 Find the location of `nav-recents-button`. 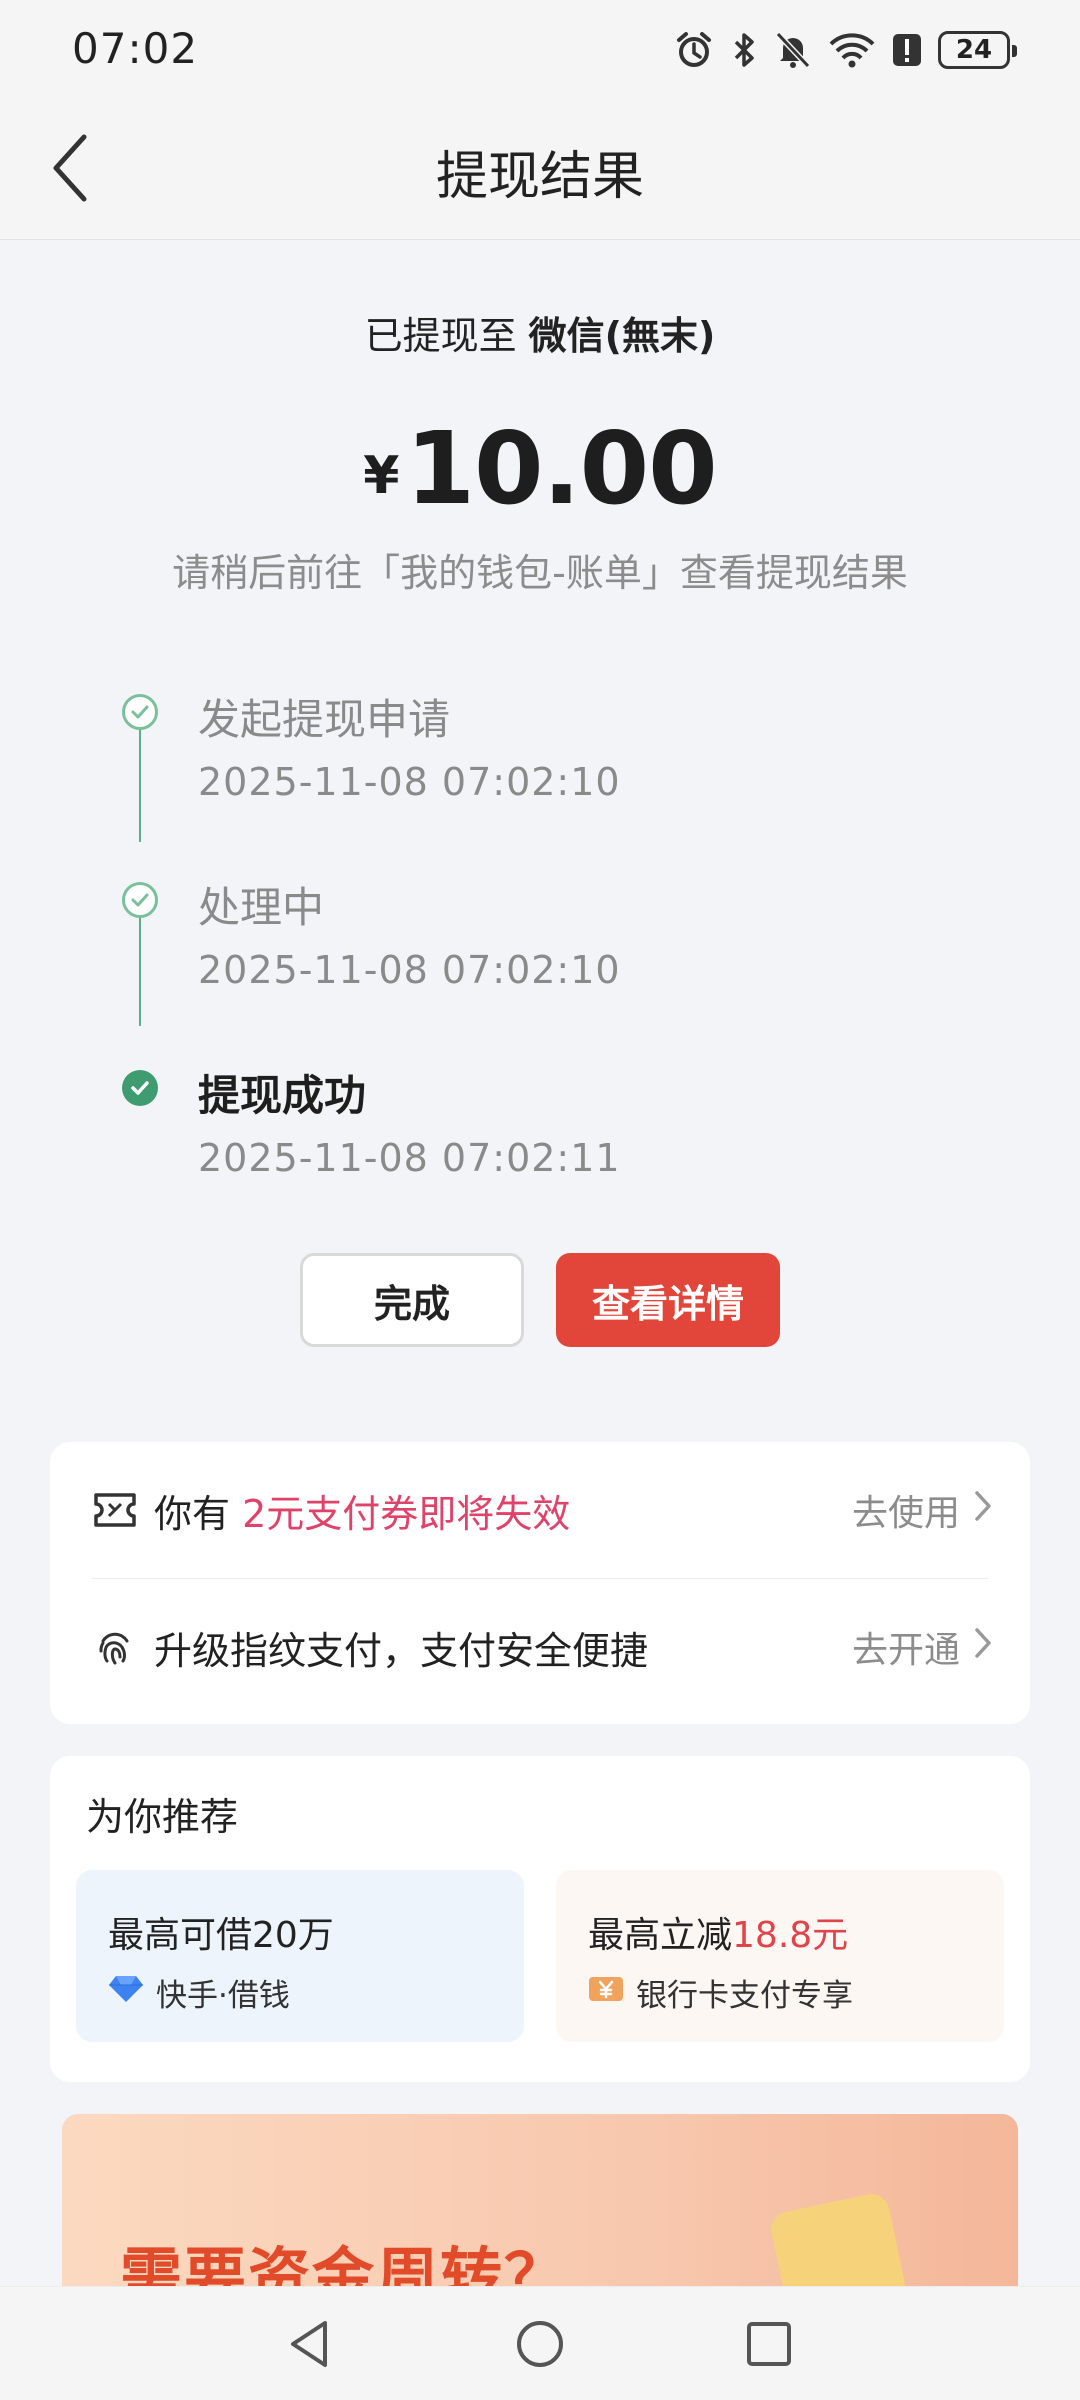

nav-recents-button is located at coordinates (769, 2346).